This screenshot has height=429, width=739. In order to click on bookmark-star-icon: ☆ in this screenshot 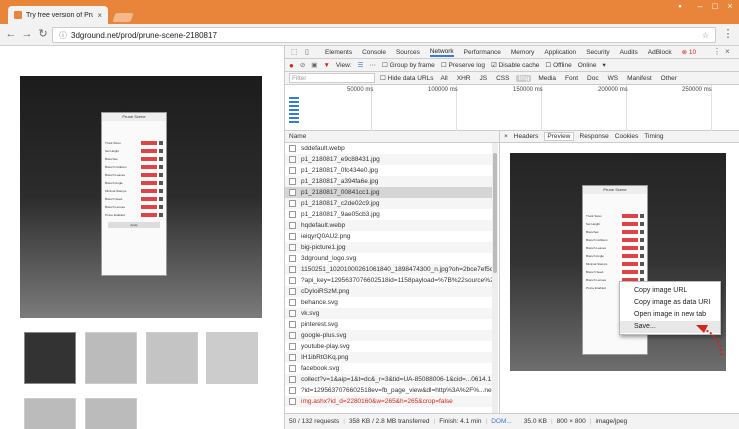, I will do `click(705, 35)`.